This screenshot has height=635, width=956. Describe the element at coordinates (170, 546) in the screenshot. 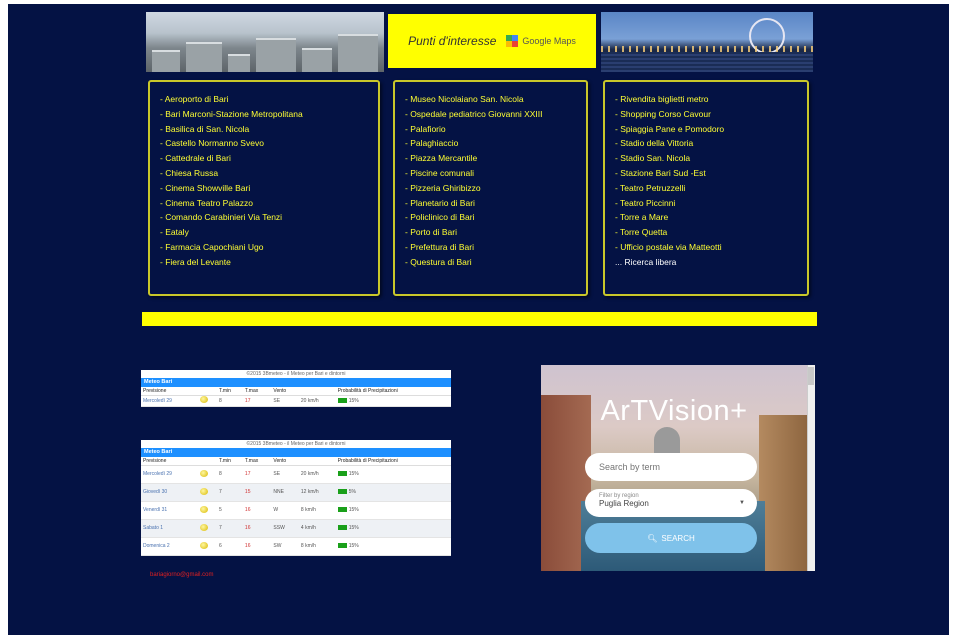

I see `forecast-day: Domenica 2` at that location.